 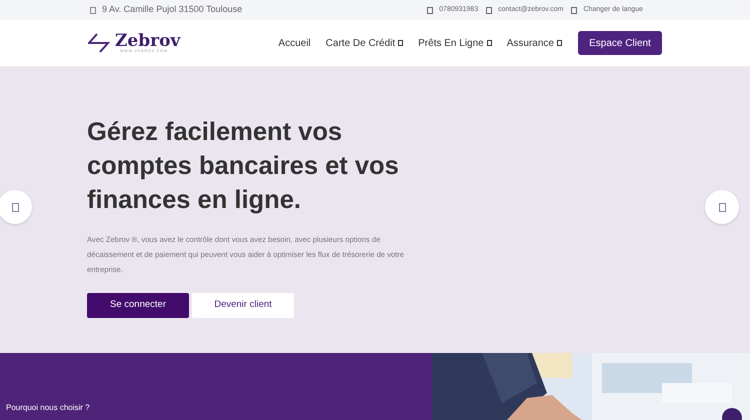 I want to click on address-text: 9 Av. Camille Pujol 31500 Toulouse, so click(x=172, y=9).